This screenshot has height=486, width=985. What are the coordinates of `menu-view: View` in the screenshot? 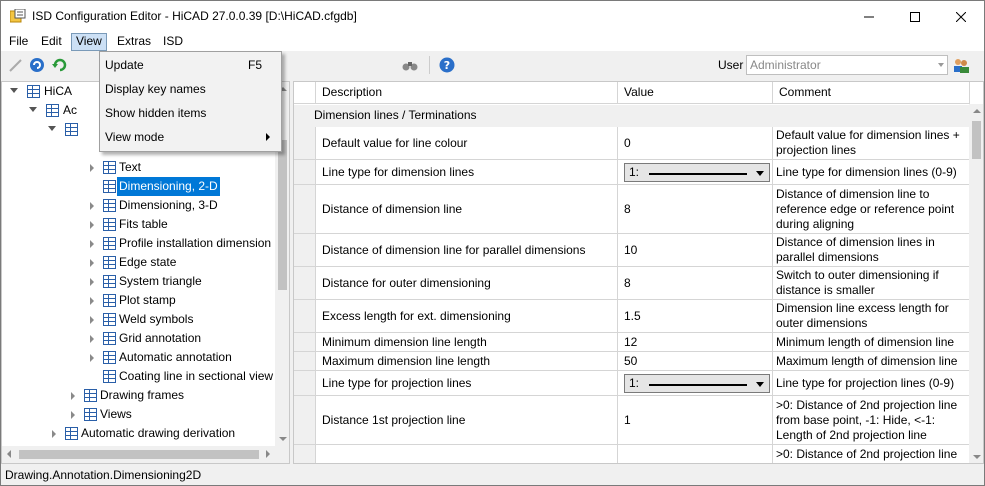 It's located at (89, 42).